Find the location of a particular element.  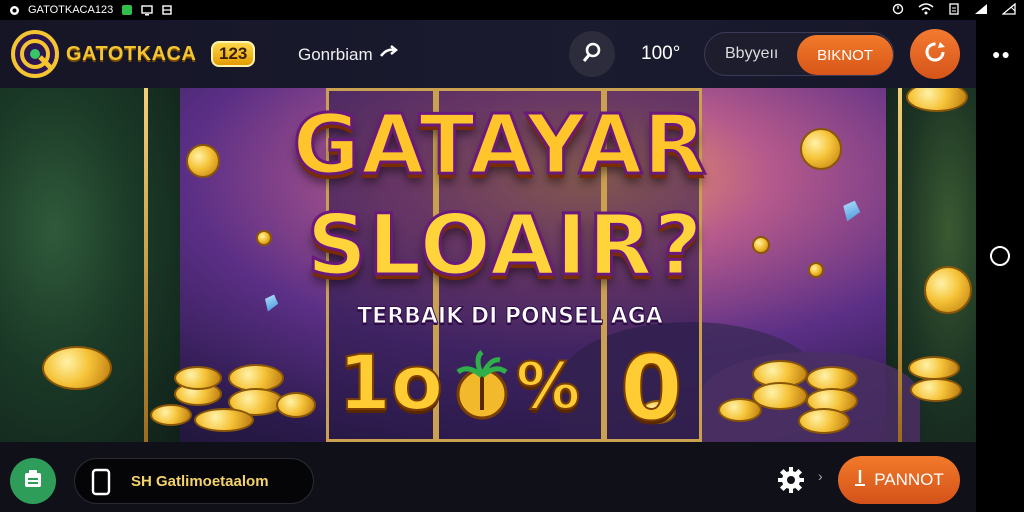

brand-logo-icon is located at coordinates (35, 54).